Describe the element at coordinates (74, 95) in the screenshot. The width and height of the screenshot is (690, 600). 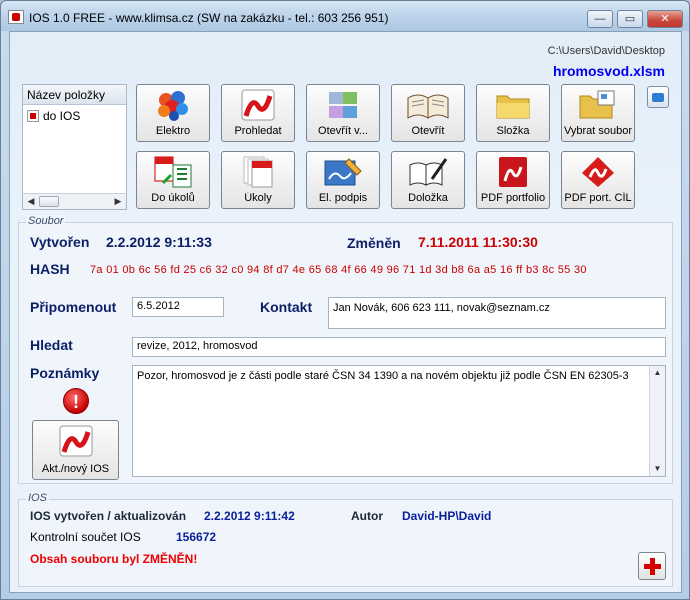
I see `tree-header: Název položky` at that location.